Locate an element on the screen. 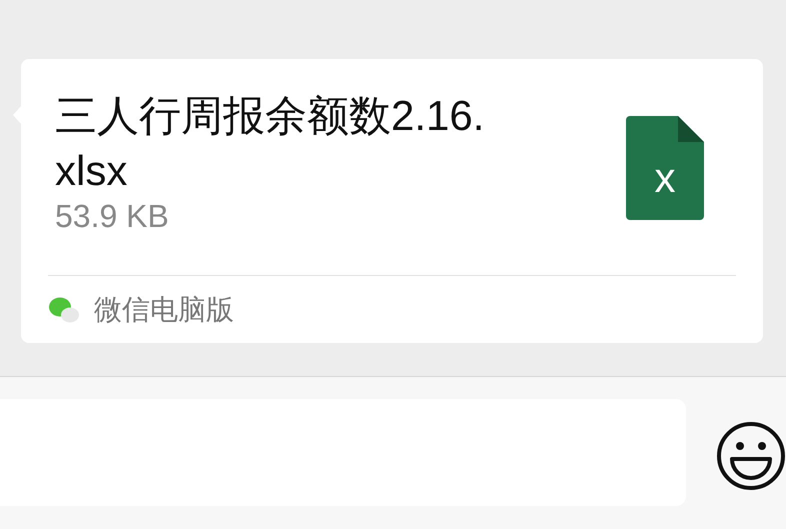 This screenshot has width=786, height=529. spreadsheet-file-icon: x is located at coordinates (665, 168).